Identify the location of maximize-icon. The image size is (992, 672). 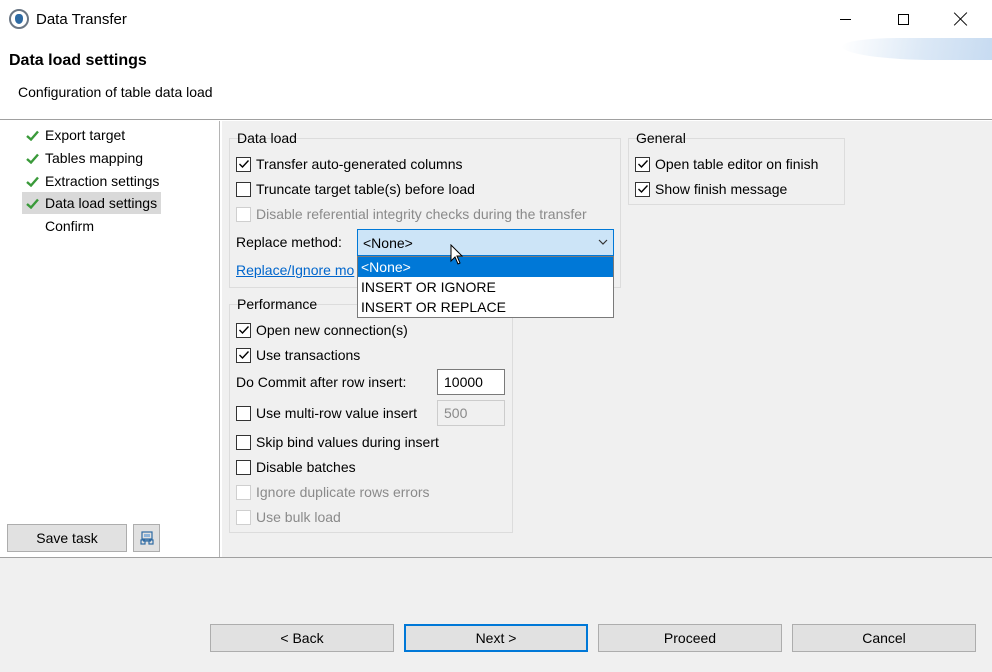
(903, 19).